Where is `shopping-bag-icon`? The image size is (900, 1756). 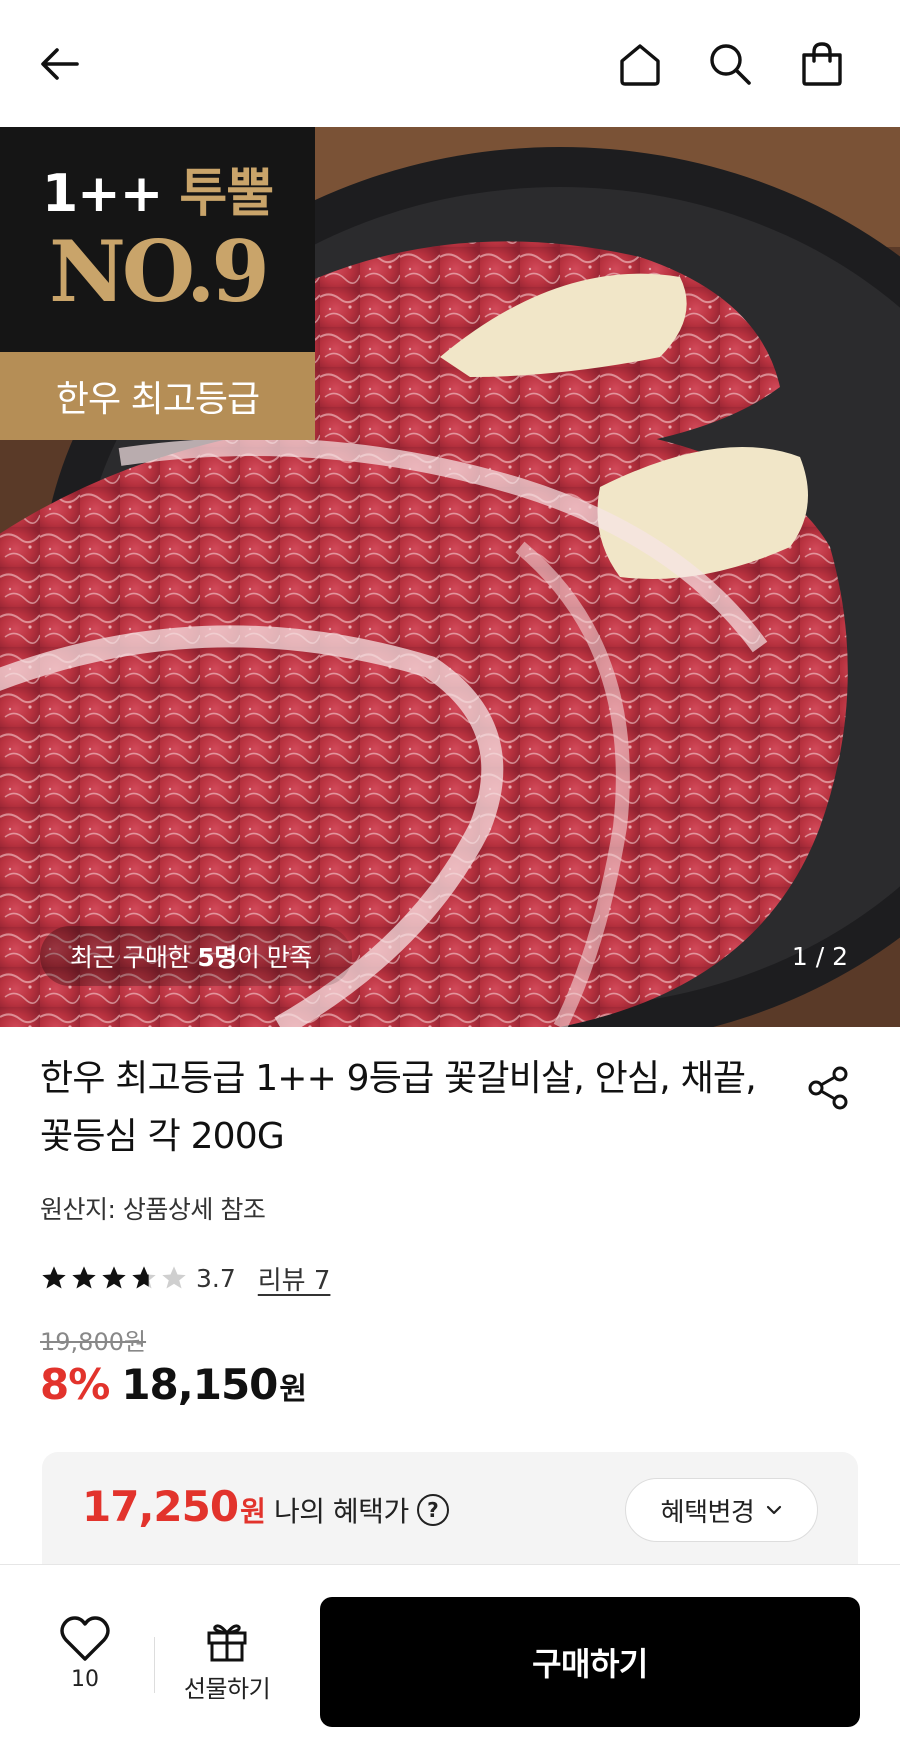 shopping-bag-icon is located at coordinates (822, 64).